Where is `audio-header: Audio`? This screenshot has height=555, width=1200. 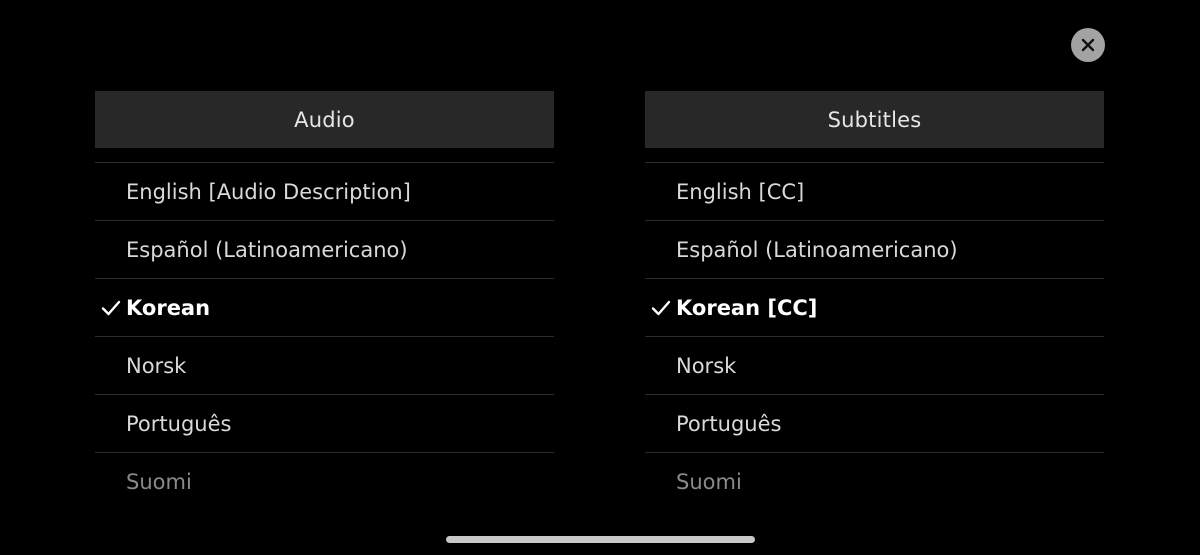
audio-header: Audio is located at coordinates (324, 119).